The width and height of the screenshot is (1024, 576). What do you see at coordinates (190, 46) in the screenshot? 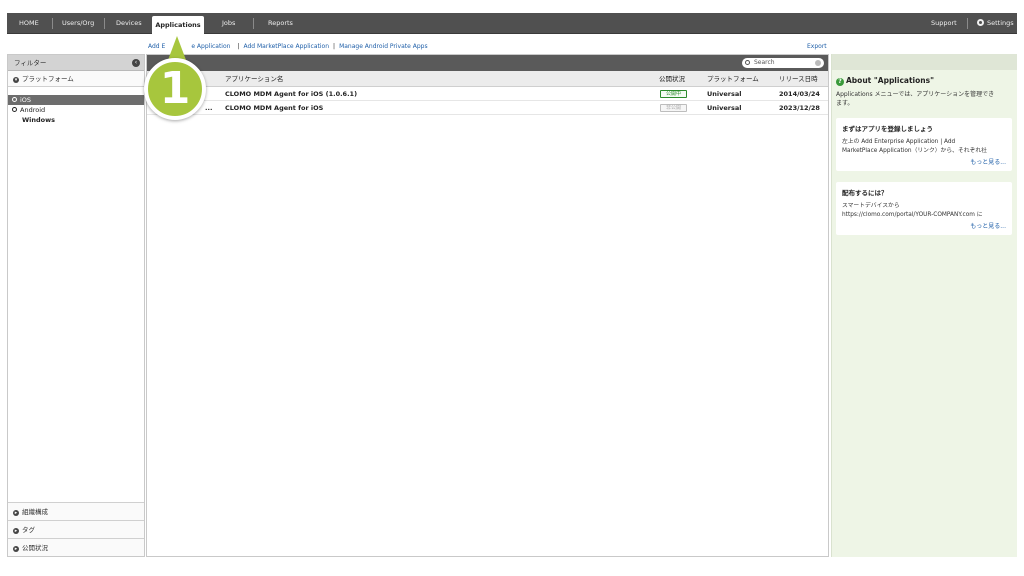
I see `add-enterprise-application-link: Add E e Application` at bounding box center [190, 46].